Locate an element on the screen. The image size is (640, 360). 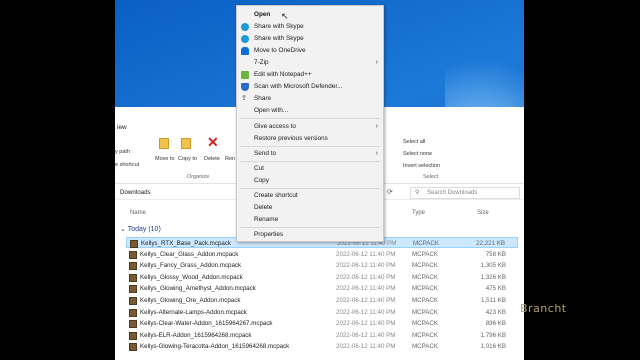
file-name: Kellys-ELR-Addon_1615964268.mcpack is located at coordinates (196, 335).